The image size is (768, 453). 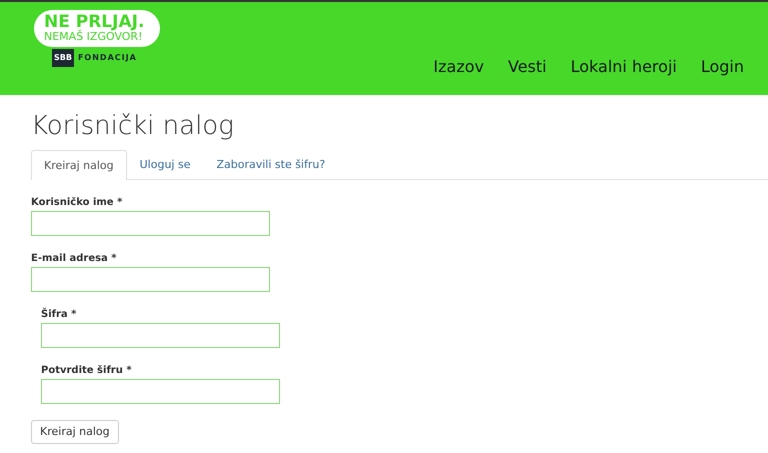 What do you see at coordinates (270, 165) in the screenshot?
I see `tab: Zaboravili ste šifru?` at bounding box center [270, 165].